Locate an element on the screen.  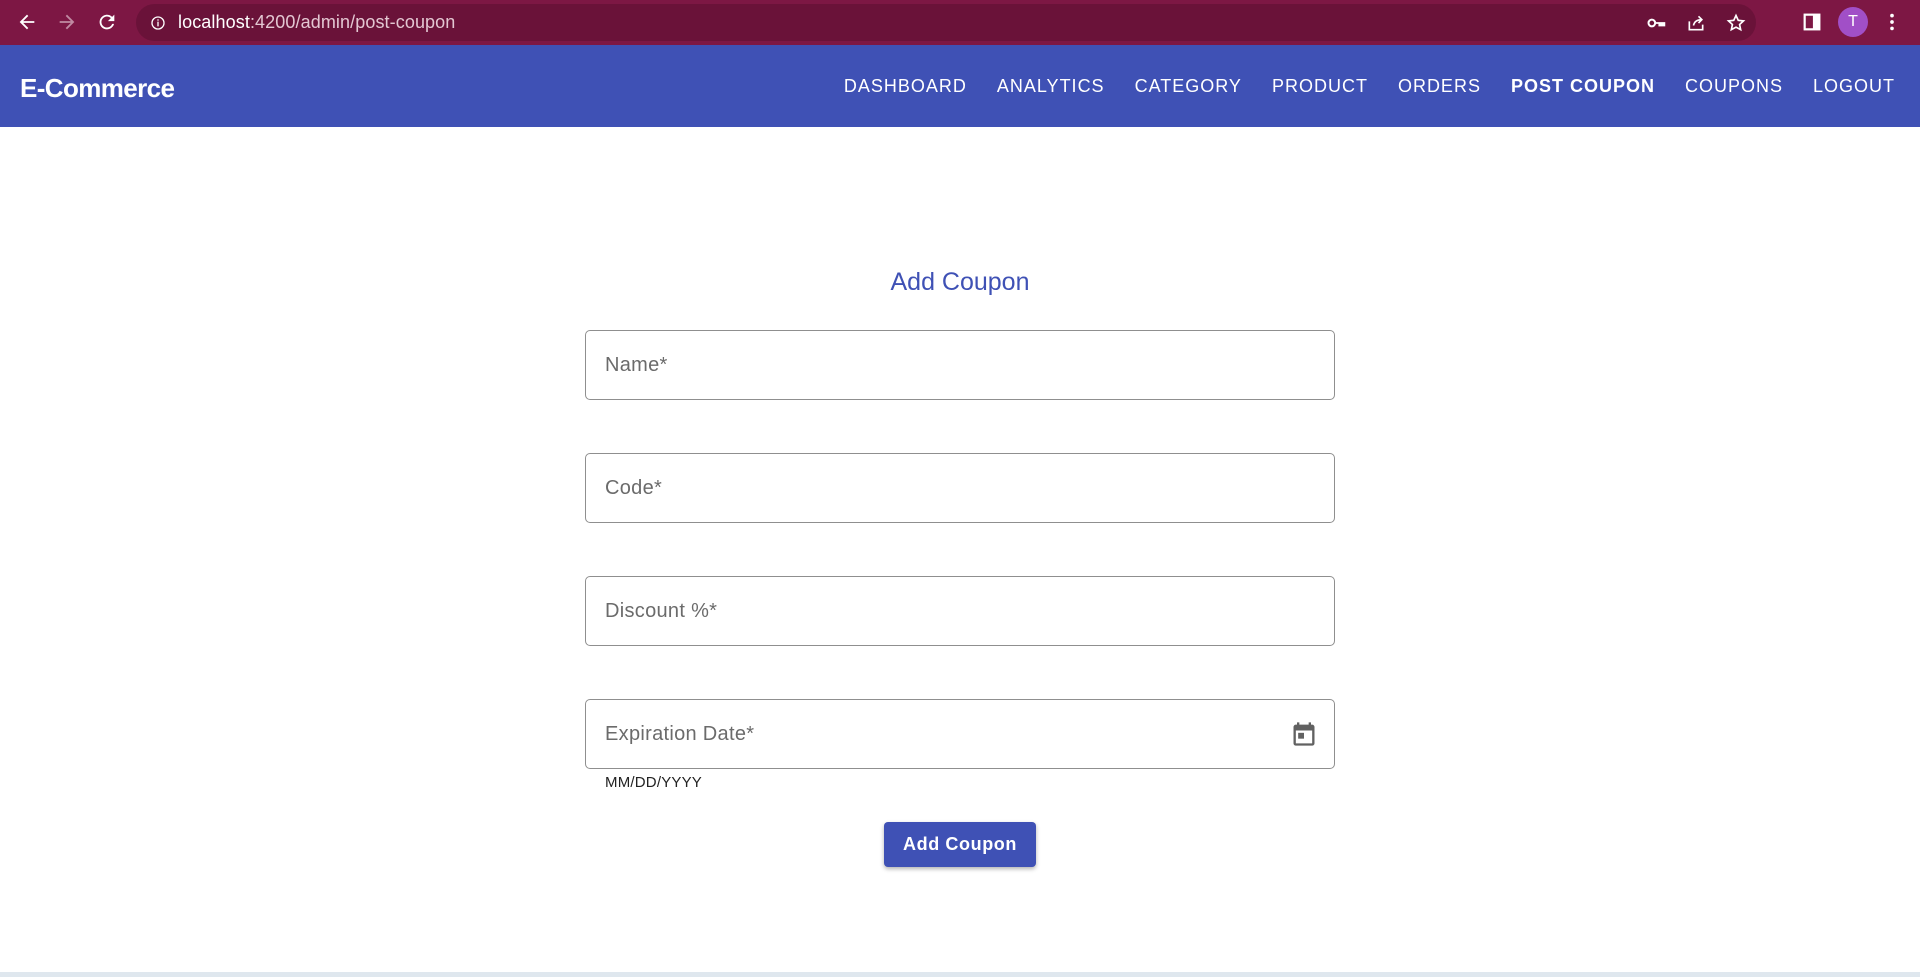
name-input is located at coordinates (960, 365).